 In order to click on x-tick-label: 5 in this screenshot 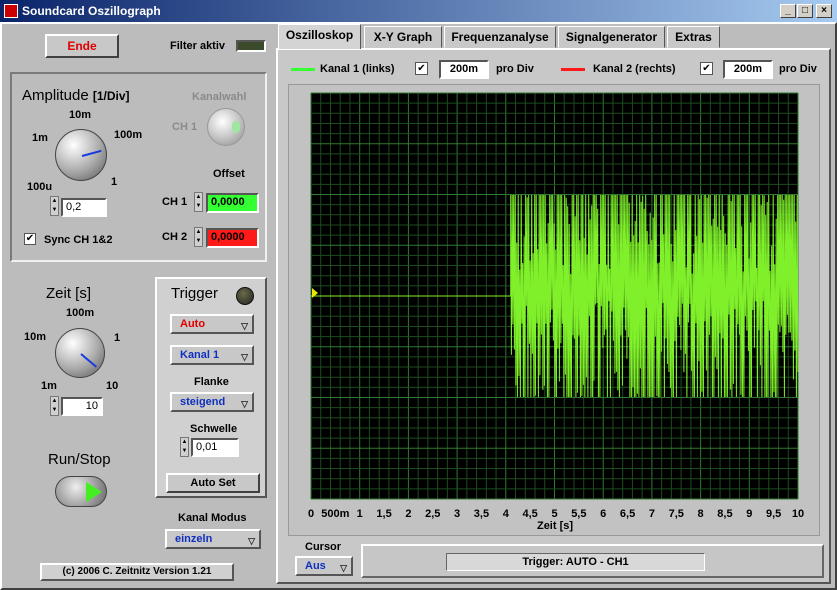, I will do `click(554, 514)`.